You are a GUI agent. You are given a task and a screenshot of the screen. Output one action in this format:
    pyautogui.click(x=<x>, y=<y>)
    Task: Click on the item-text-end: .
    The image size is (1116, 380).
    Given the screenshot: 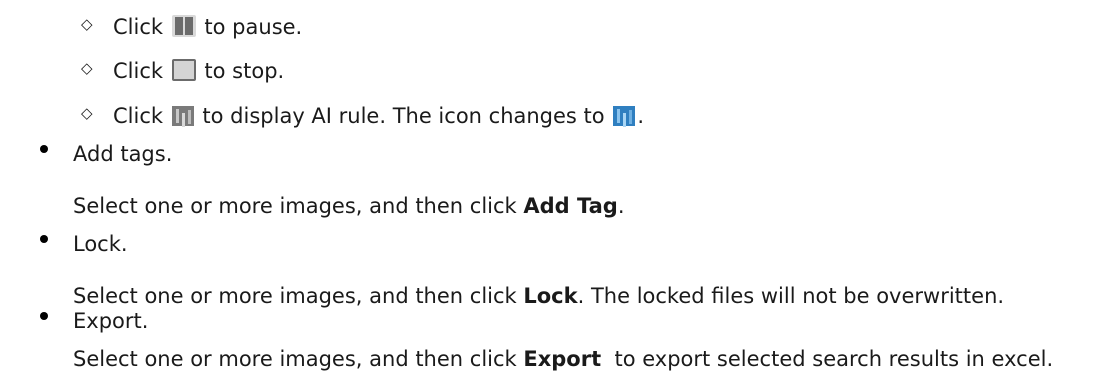 What is the action you would take?
    pyautogui.click(x=641, y=116)
    